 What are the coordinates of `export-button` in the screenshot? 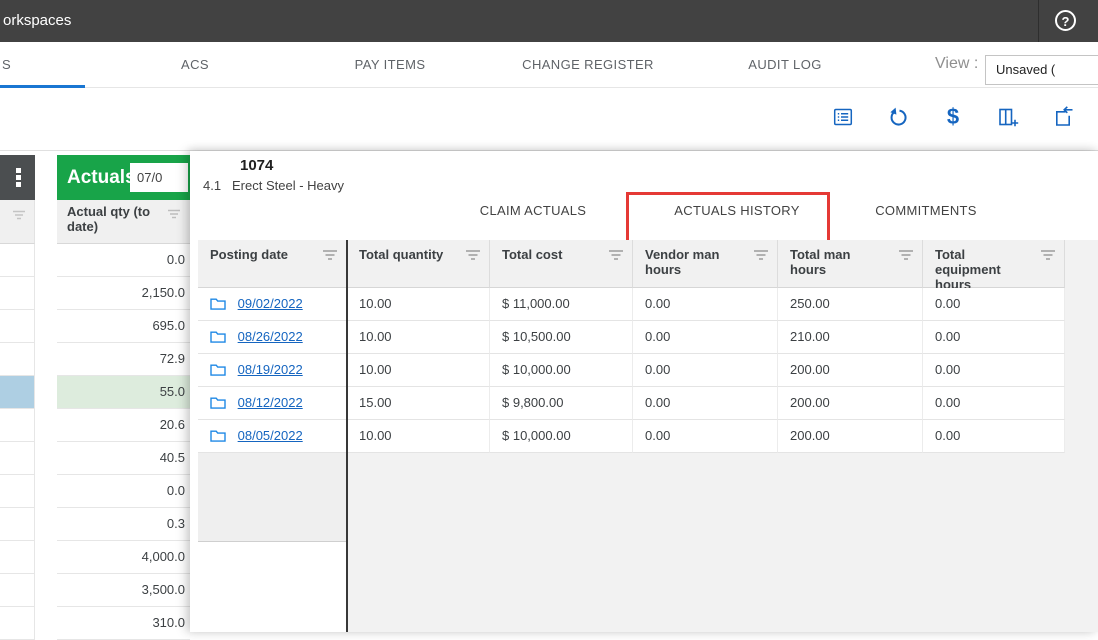 It's located at (1063, 117).